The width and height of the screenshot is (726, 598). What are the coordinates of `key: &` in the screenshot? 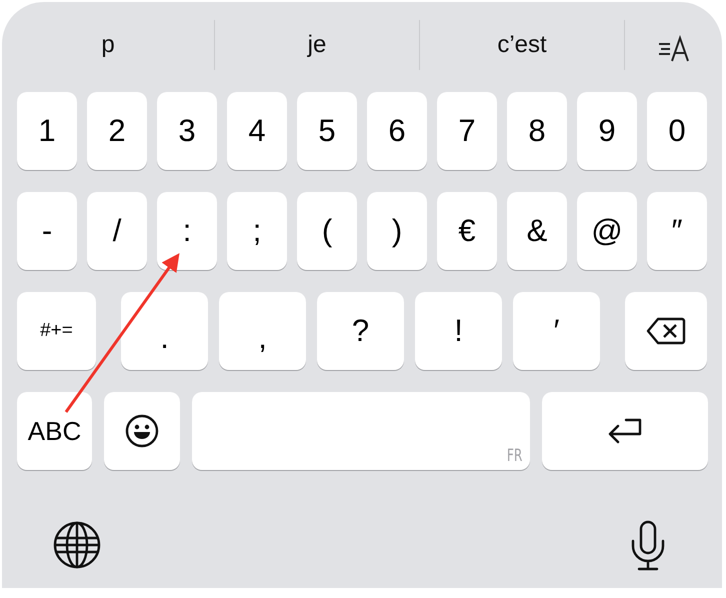 It's located at (537, 231).